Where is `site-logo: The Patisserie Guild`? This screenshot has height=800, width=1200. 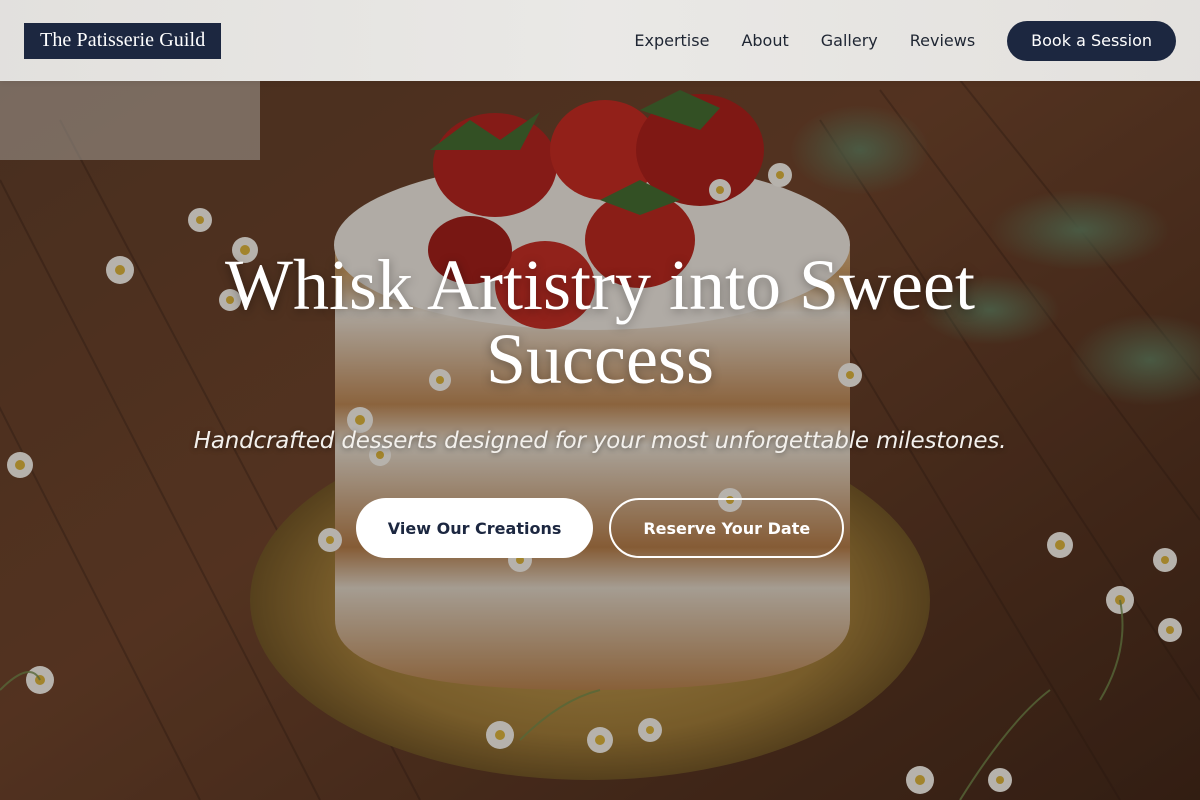 site-logo: The Patisserie Guild is located at coordinates (123, 40).